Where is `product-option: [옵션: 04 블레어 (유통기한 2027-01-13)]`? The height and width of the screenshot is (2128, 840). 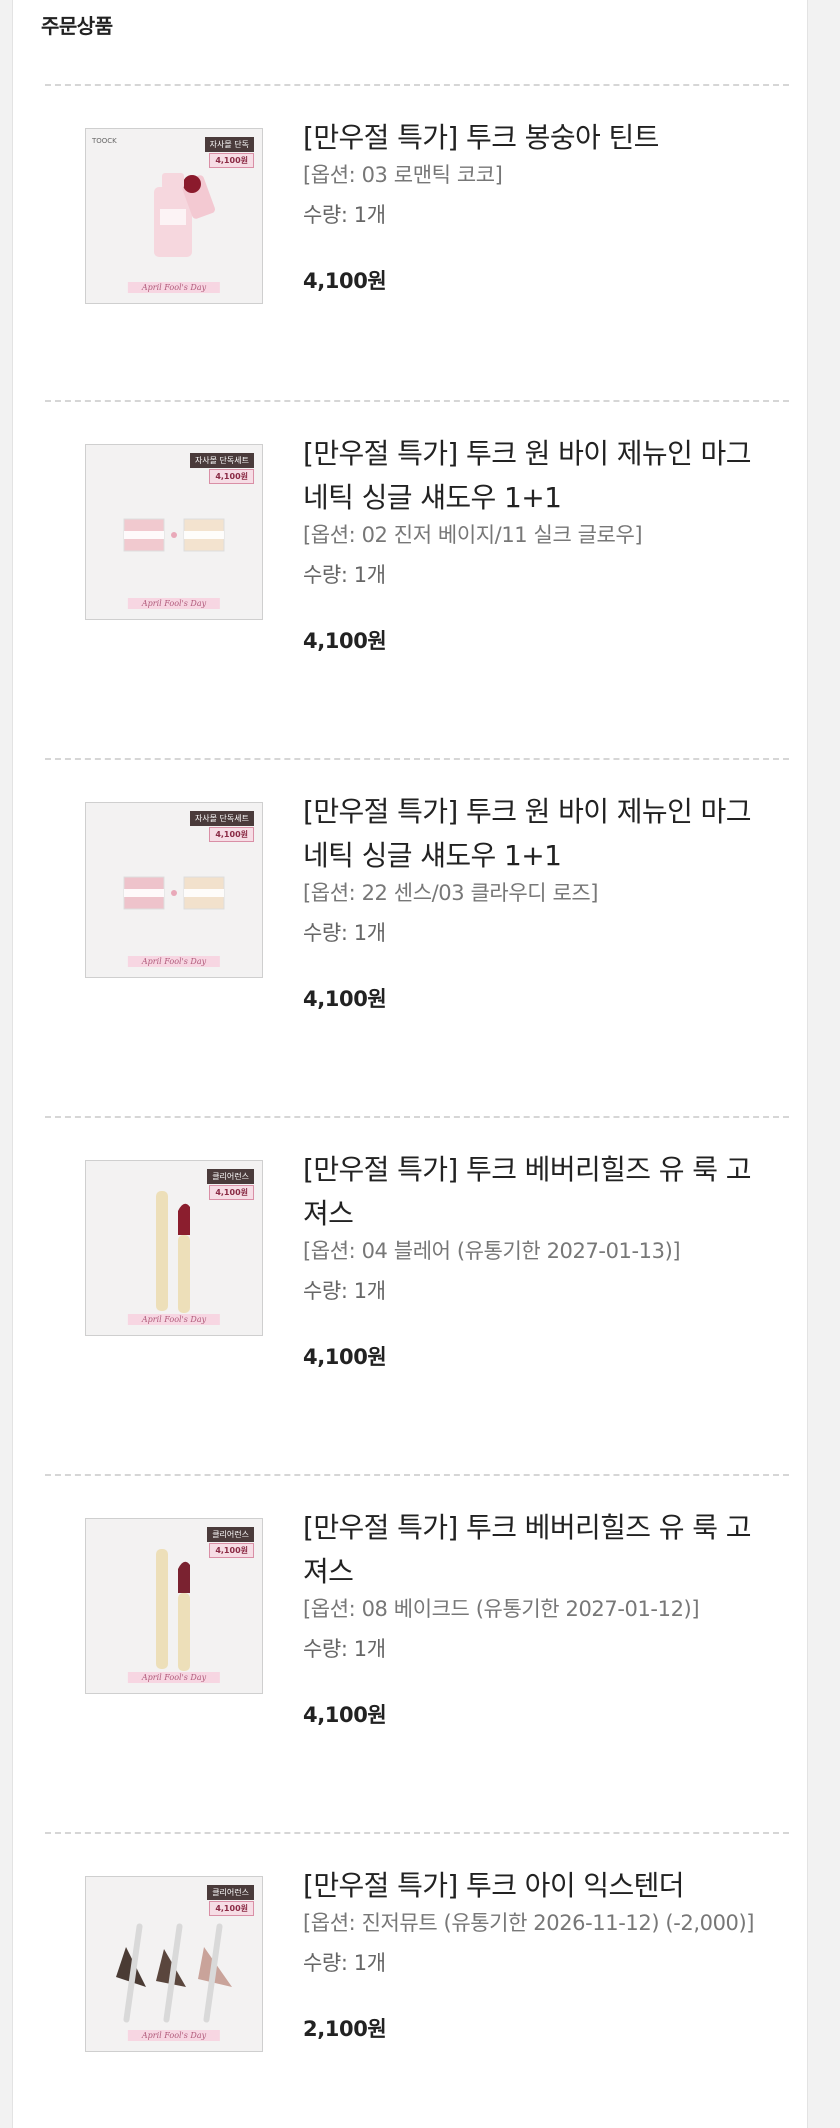
product-option: [옵션: 04 블레어 (유통기한 2027-01-13)] is located at coordinates (492, 1251).